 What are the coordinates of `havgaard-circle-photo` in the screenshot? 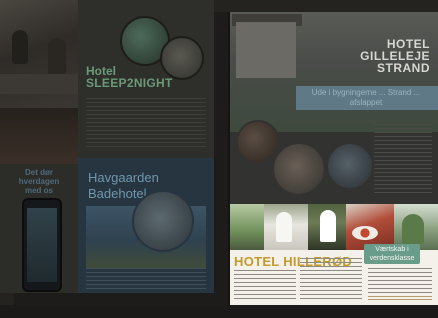 It's located at (163, 221).